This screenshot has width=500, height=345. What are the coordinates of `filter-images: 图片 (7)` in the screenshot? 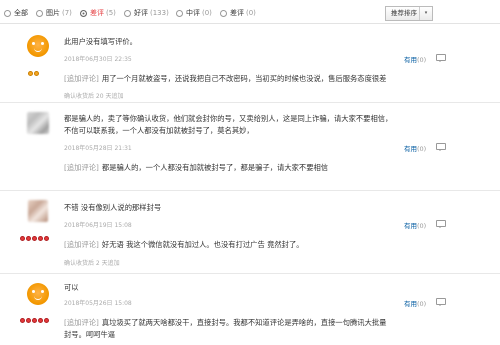 It's located at (54, 13).